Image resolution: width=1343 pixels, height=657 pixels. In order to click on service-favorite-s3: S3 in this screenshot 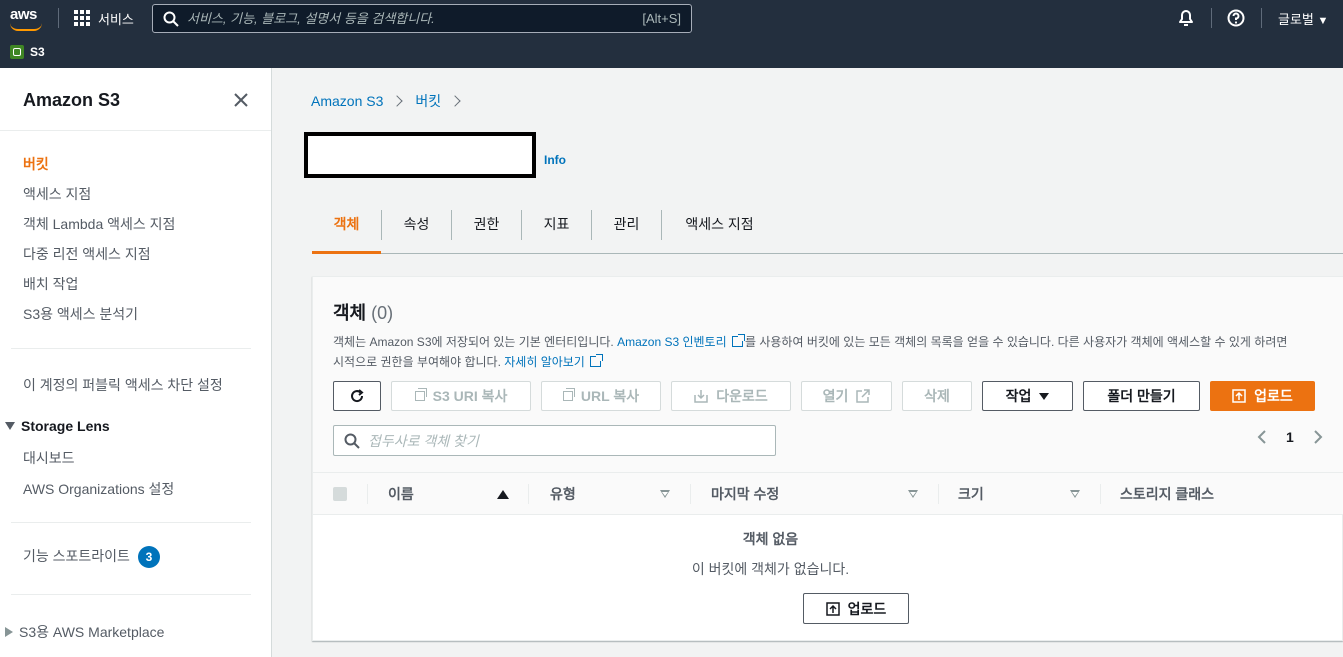, I will do `click(27, 52)`.